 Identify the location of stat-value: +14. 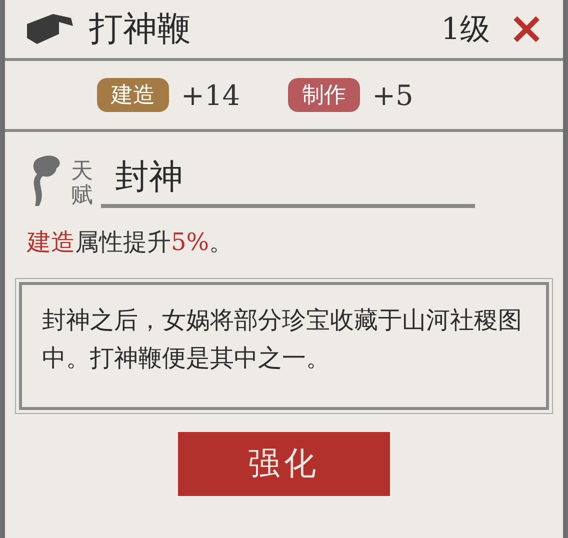
(210, 95).